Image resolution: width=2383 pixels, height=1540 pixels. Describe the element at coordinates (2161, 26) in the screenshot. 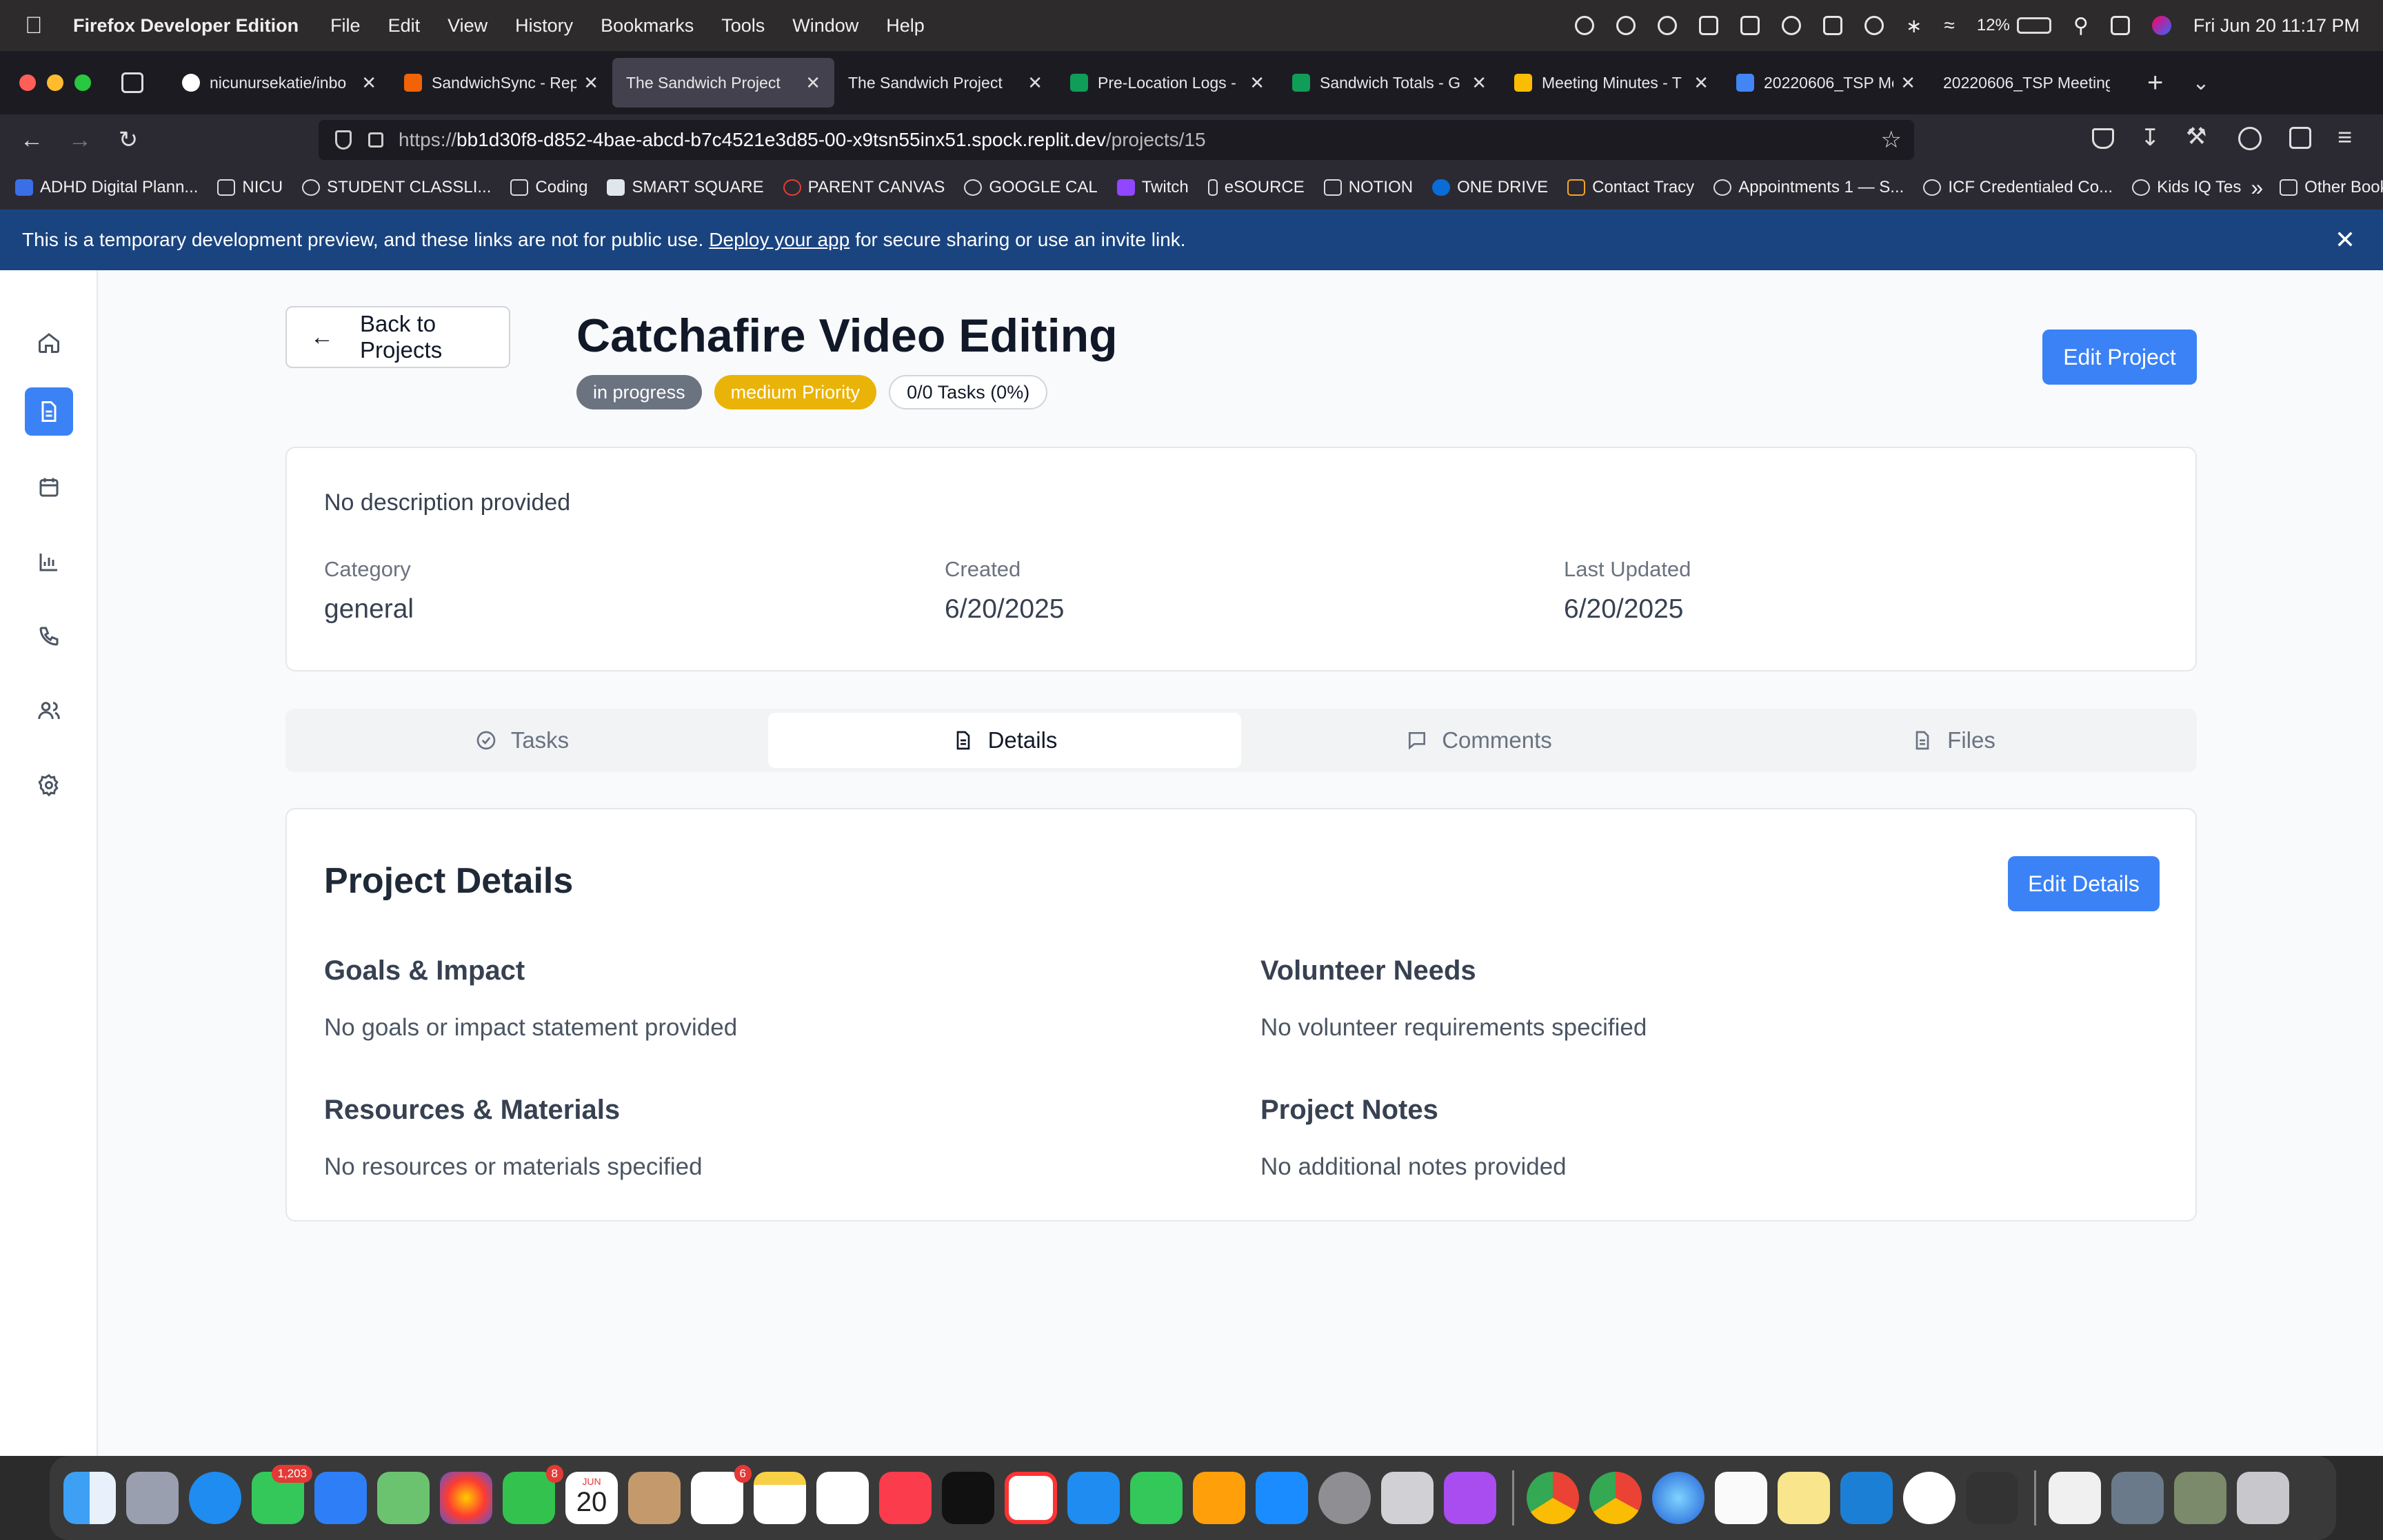

I see `siri-icon` at that location.